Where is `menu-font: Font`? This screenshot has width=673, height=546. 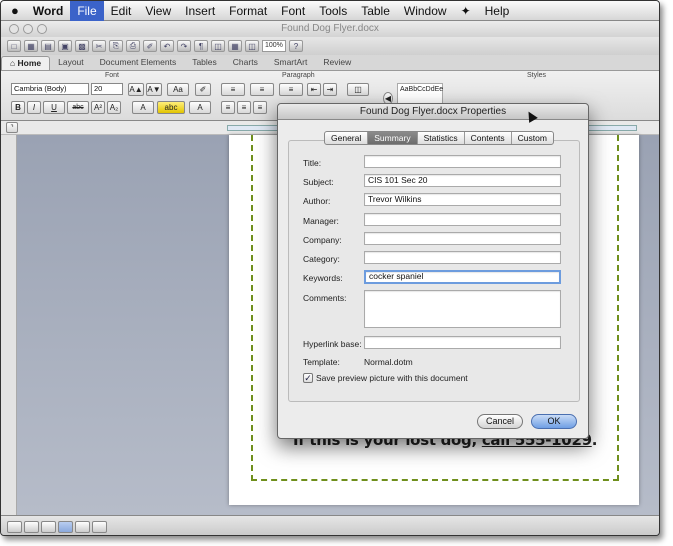
menu-font: Font is located at coordinates (293, 11).